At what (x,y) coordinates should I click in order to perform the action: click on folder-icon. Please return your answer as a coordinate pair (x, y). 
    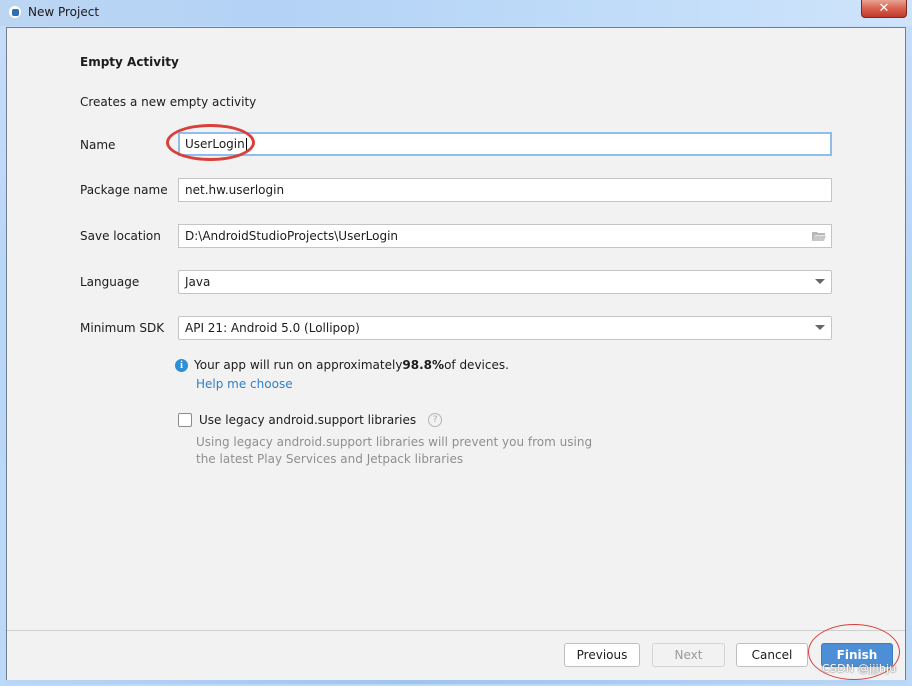
    Looking at the image, I should click on (819, 236).